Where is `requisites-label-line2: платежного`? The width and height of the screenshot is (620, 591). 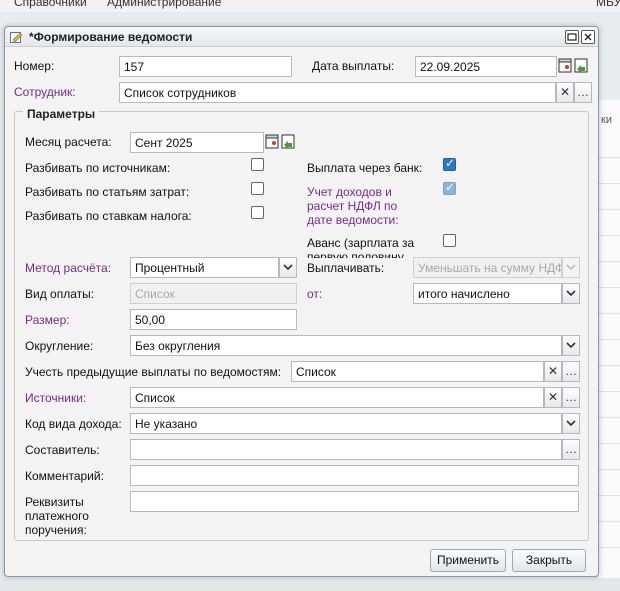
requisites-label-line2: платежного is located at coordinates (57, 516).